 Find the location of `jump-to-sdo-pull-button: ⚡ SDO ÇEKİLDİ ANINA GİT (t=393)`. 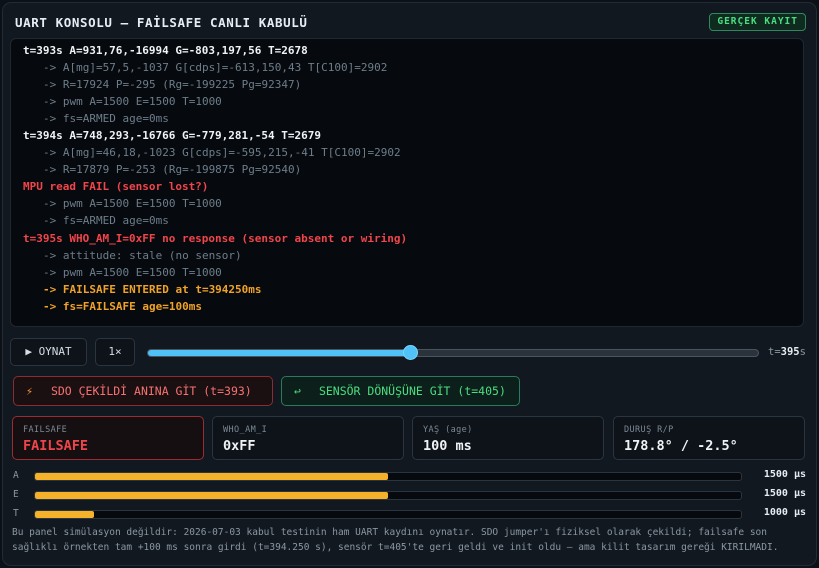

jump-to-sdo-pull-button: ⚡ SDO ÇEKİLDİ ANINA GİT (t=393) is located at coordinates (143, 391).